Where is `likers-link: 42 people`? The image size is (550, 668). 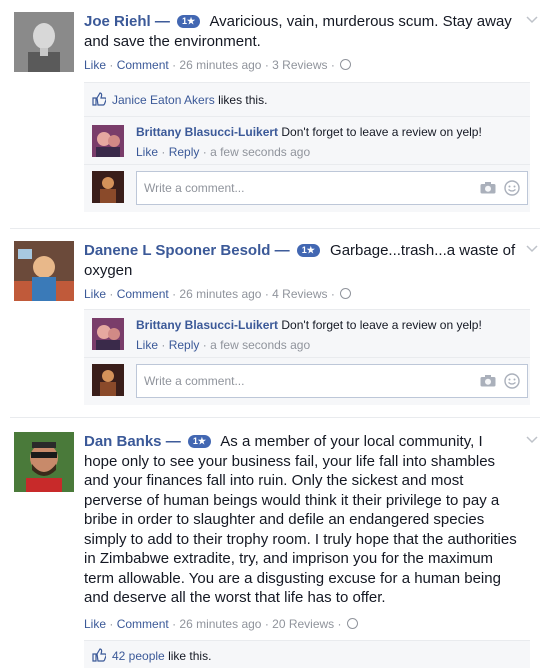
likers-link: 42 people is located at coordinates (138, 656).